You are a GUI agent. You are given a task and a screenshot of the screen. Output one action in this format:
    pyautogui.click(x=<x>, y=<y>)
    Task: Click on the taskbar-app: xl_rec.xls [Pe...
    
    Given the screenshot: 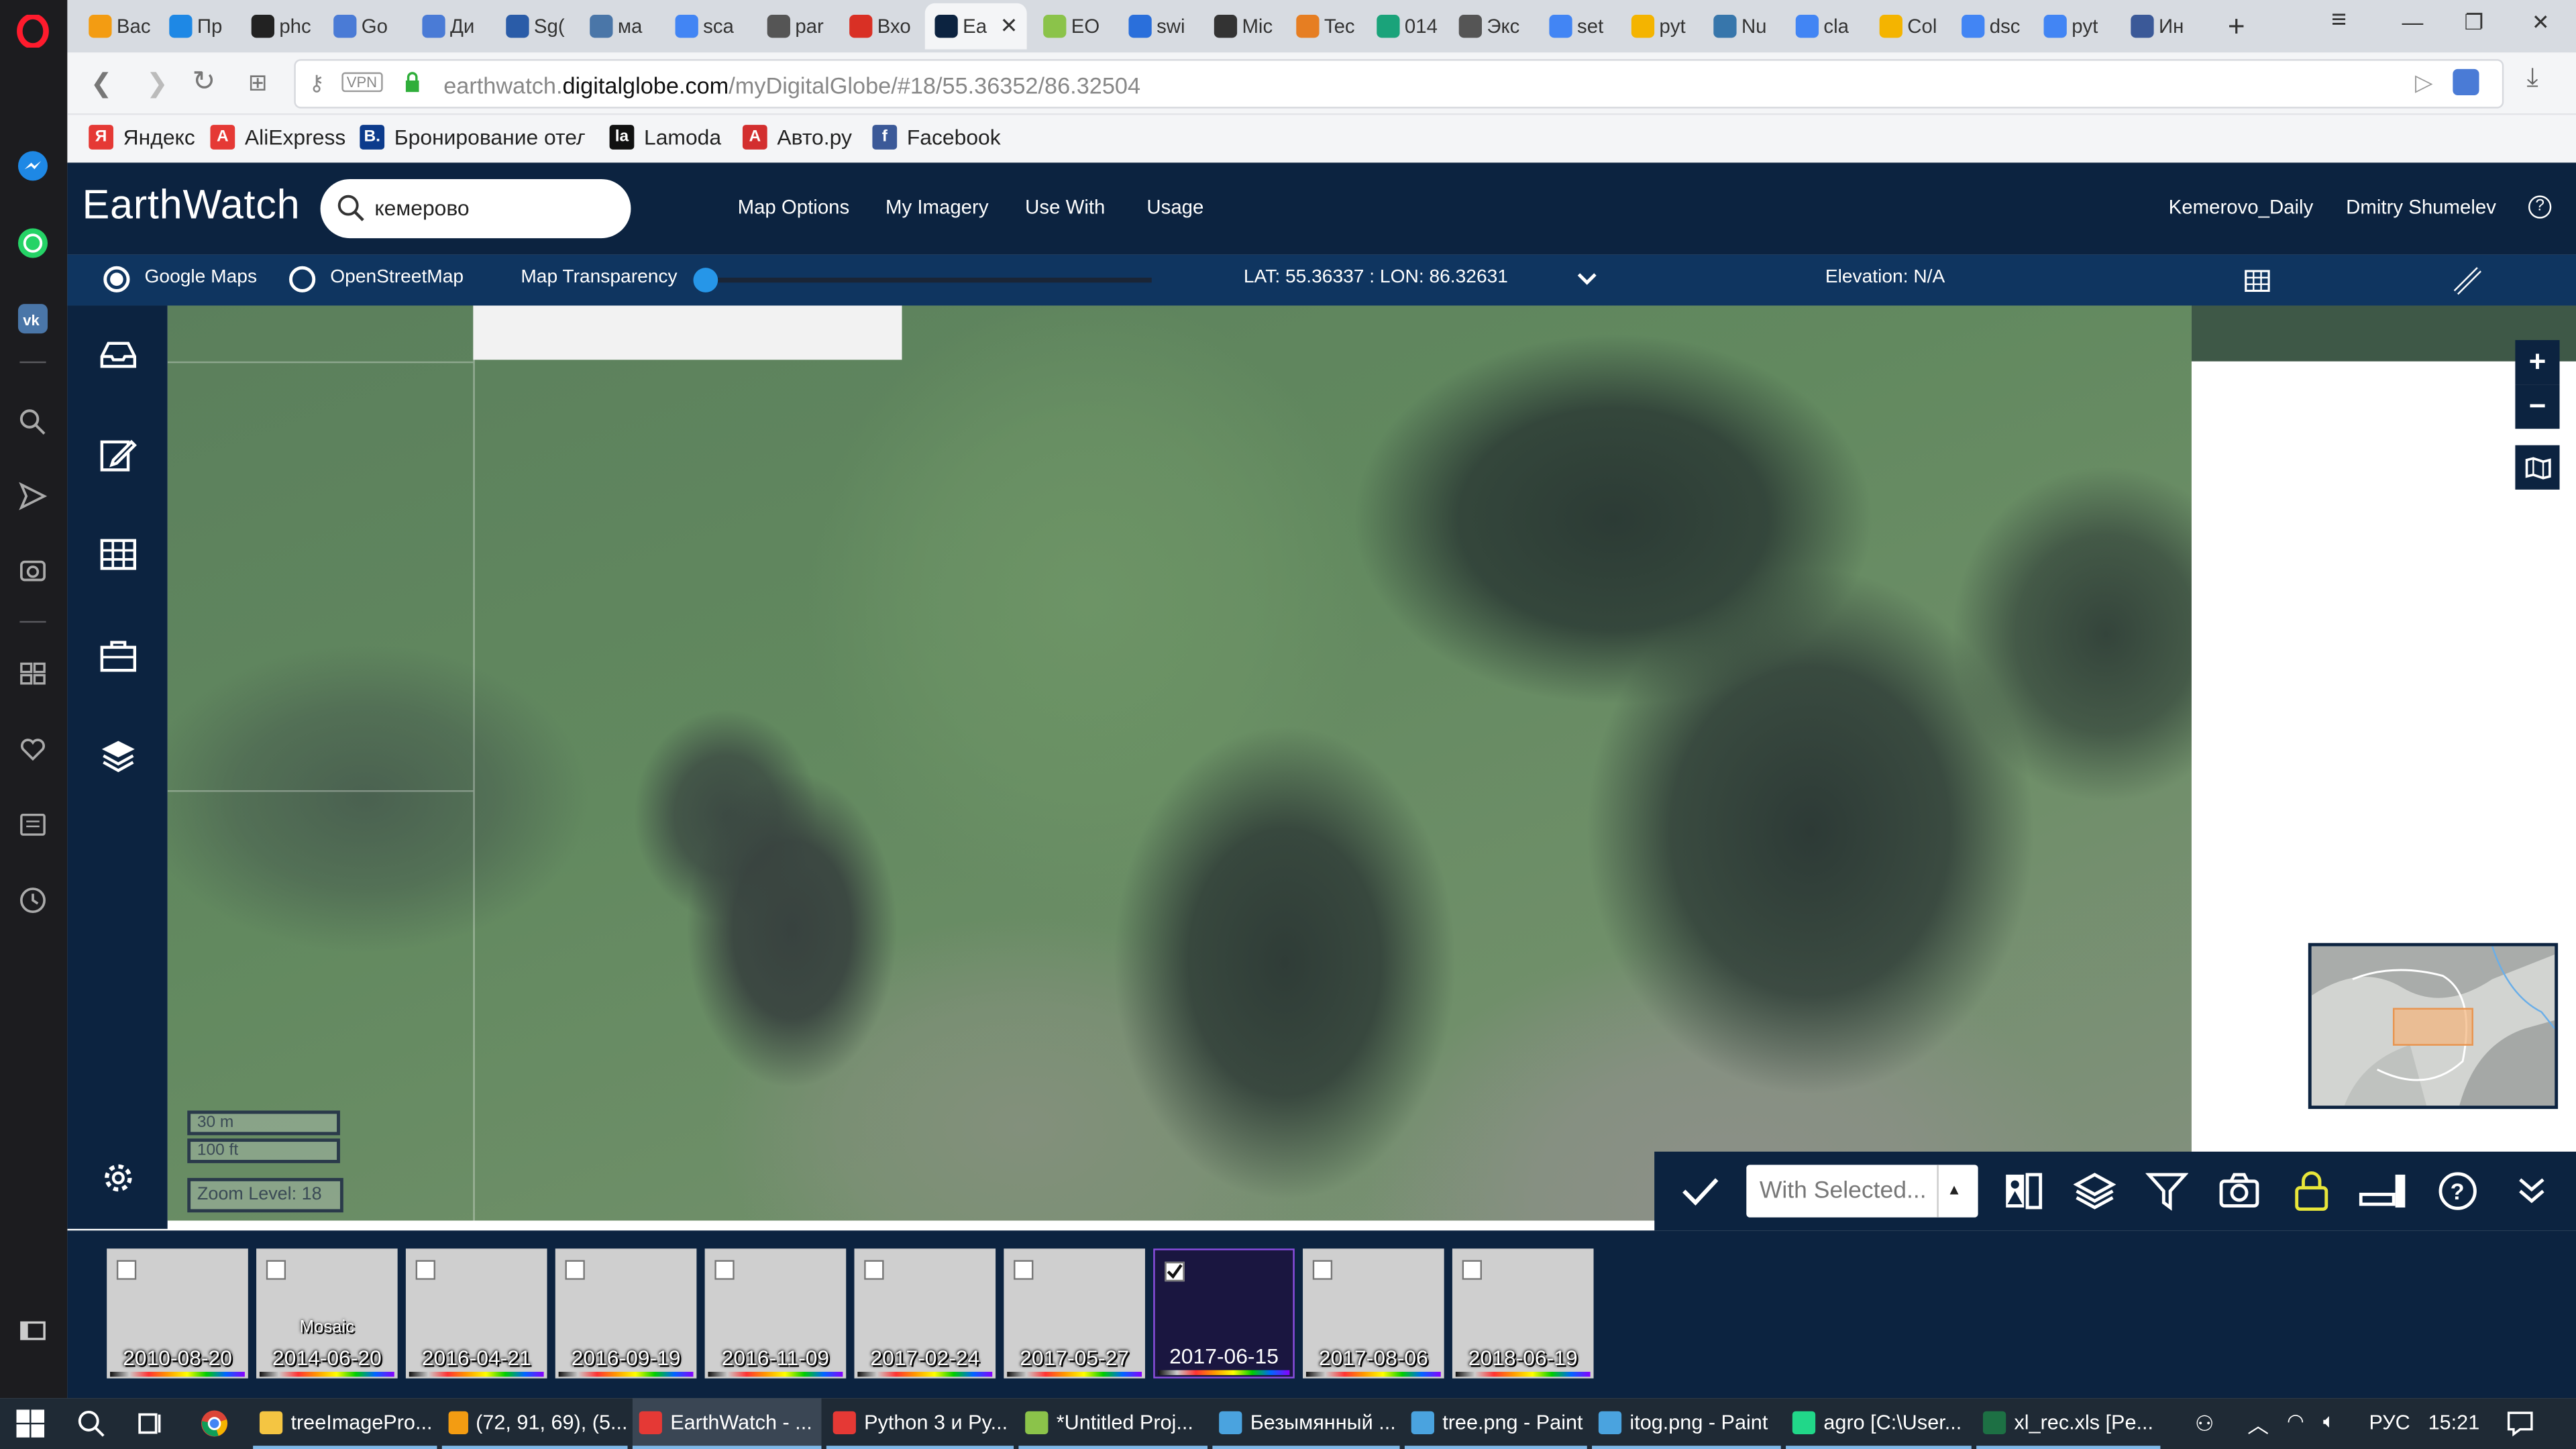 What is the action you would take?
    pyautogui.click(x=2068, y=1423)
    